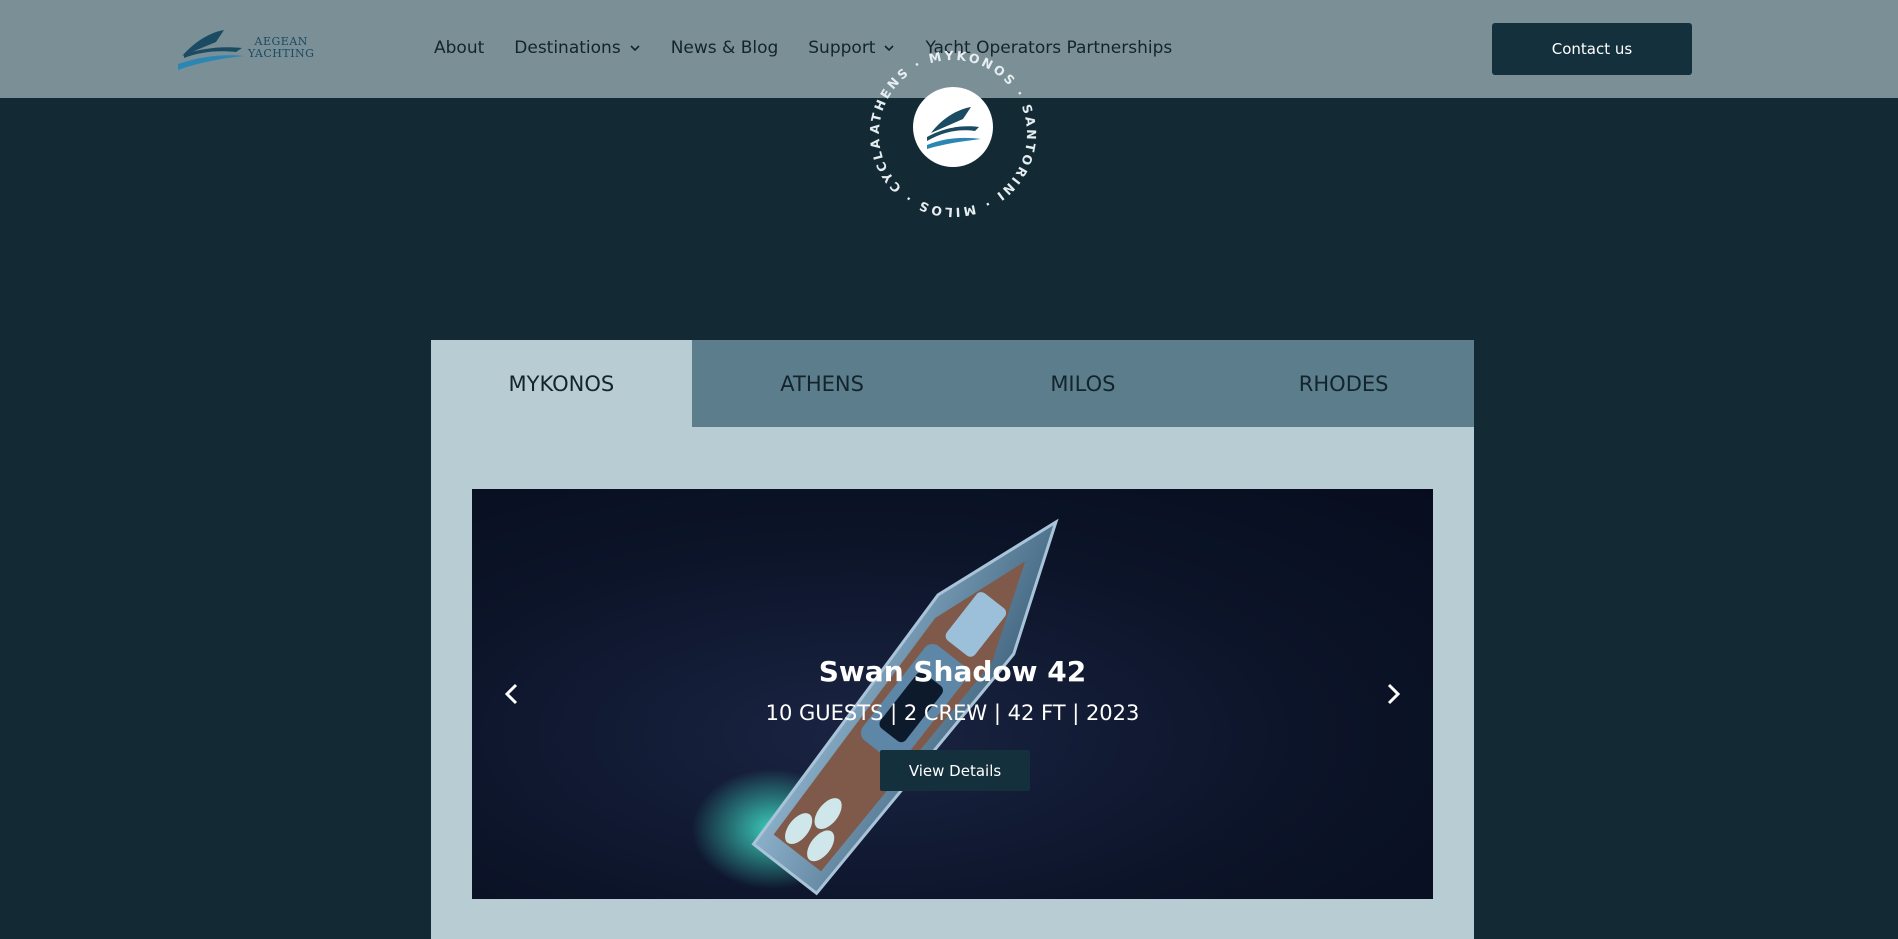  I want to click on yacht-aerial-image, so click(875, 707).